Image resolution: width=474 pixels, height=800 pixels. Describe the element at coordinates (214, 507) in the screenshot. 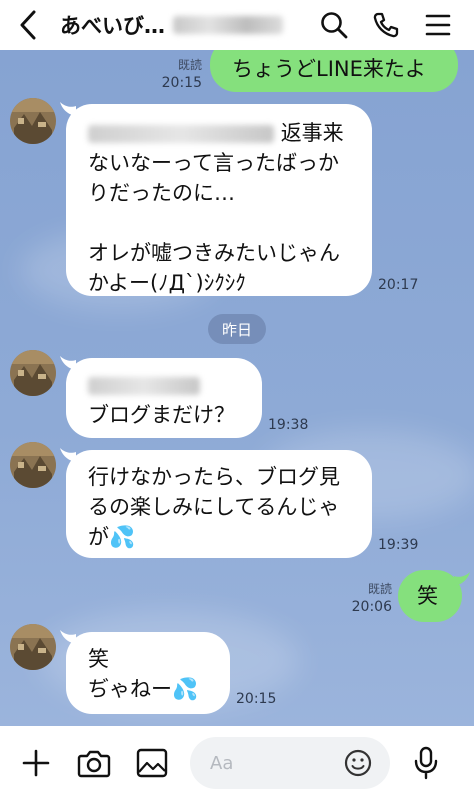

I see `message-line: るの楽しみにしてるんじゃ` at that location.